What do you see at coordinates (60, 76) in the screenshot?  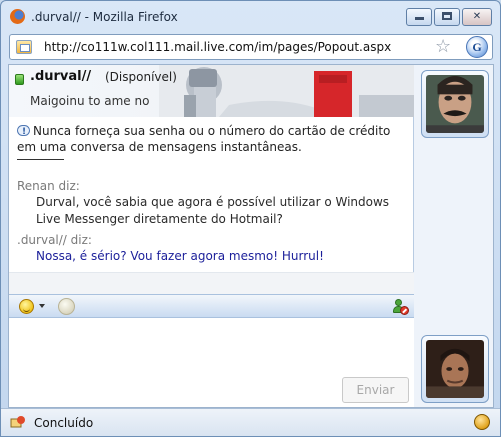 I see `contact-name: .durval//` at bounding box center [60, 76].